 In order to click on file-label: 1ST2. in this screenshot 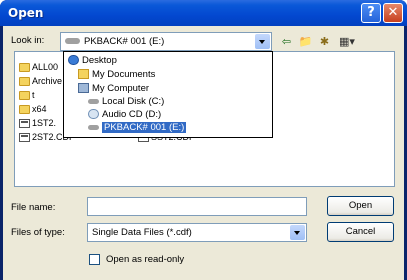, I will do `click(44, 123)`.